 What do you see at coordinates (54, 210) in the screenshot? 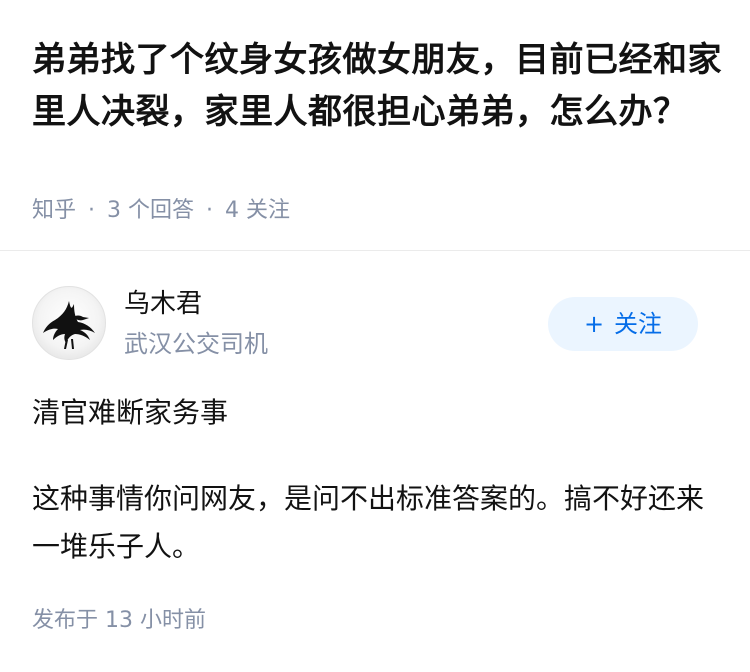
I see `source-label: 知乎` at bounding box center [54, 210].